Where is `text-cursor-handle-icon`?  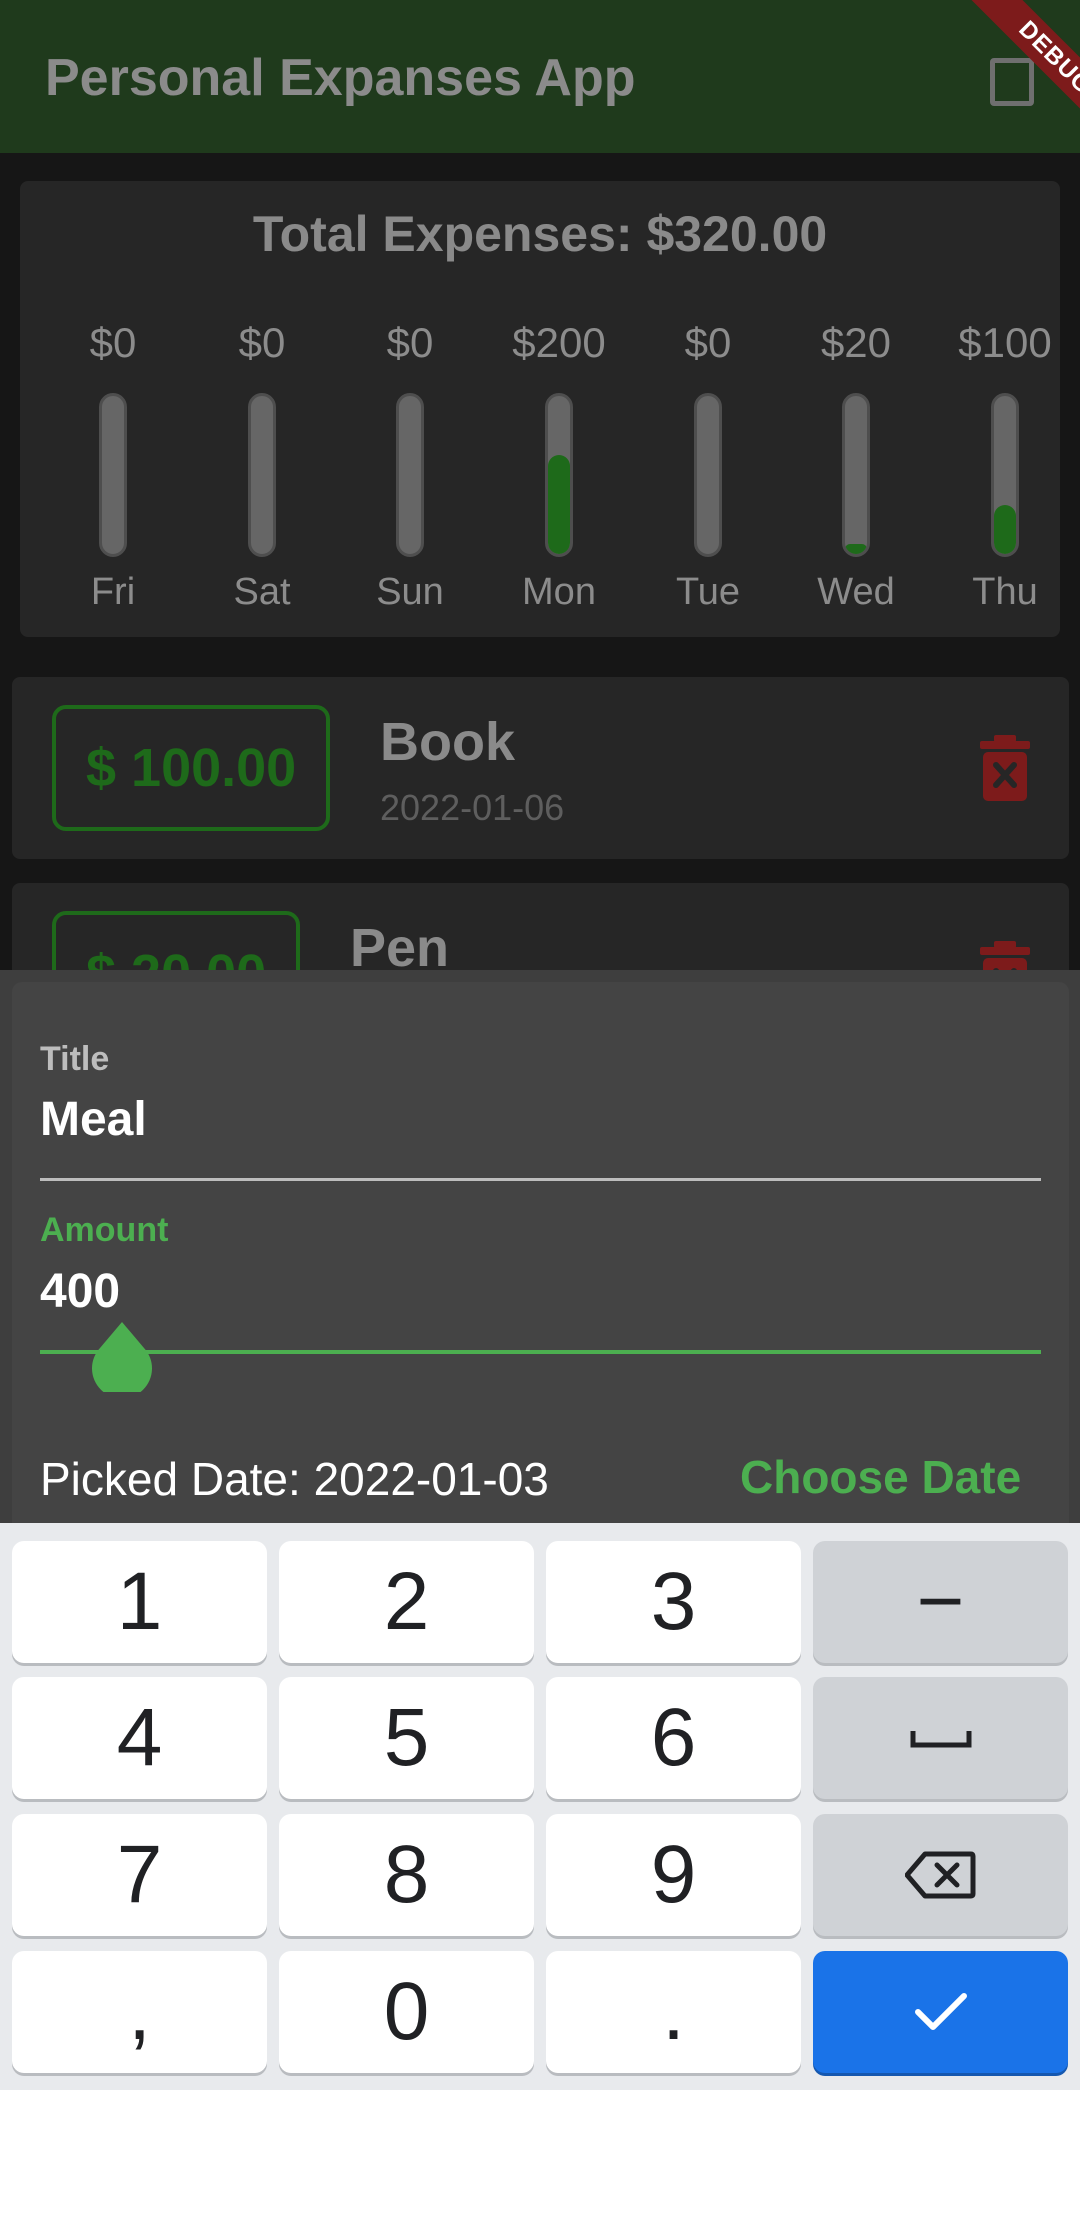 text-cursor-handle-icon is located at coordinates (122, 1357).